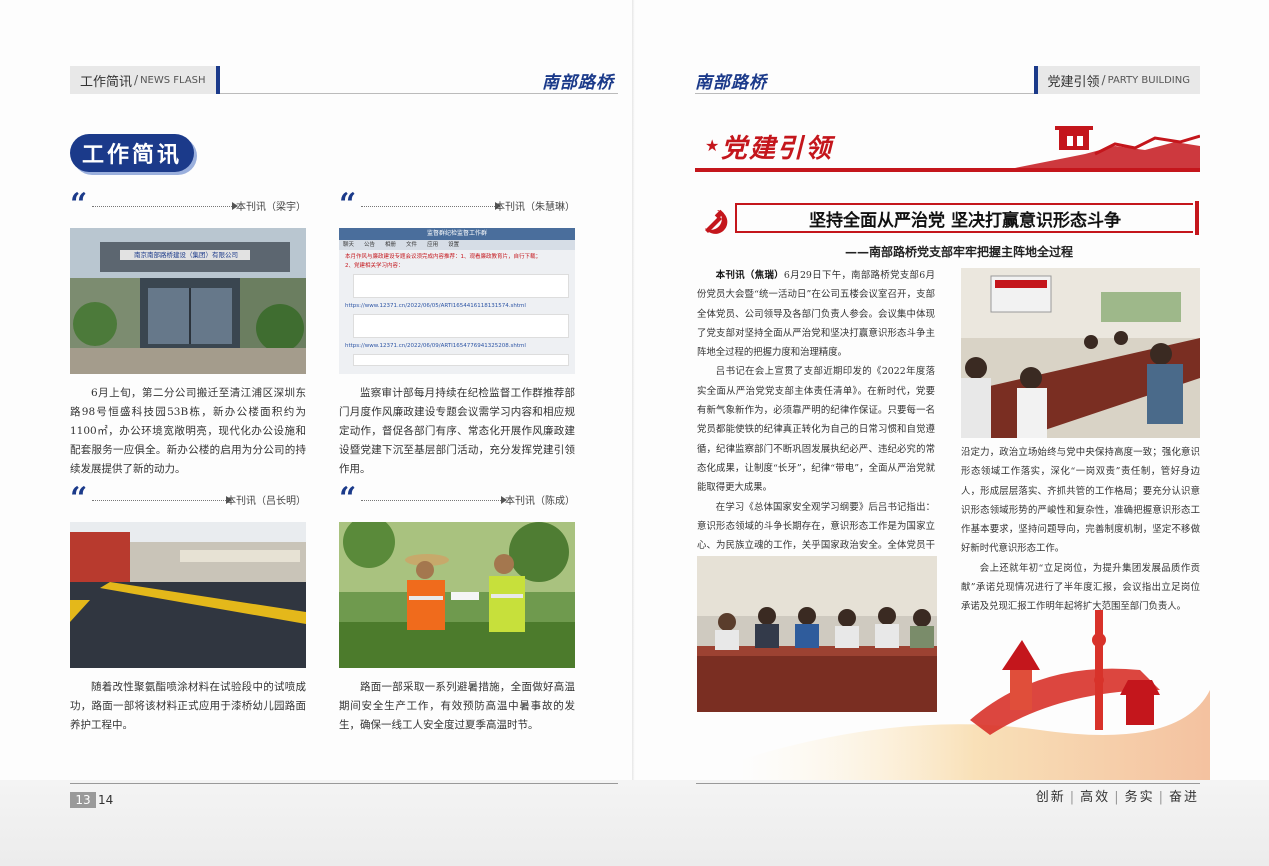 This screenshot has height=866, width=1269. I want to click on banner-title: 党建引领, so click(777, 149).